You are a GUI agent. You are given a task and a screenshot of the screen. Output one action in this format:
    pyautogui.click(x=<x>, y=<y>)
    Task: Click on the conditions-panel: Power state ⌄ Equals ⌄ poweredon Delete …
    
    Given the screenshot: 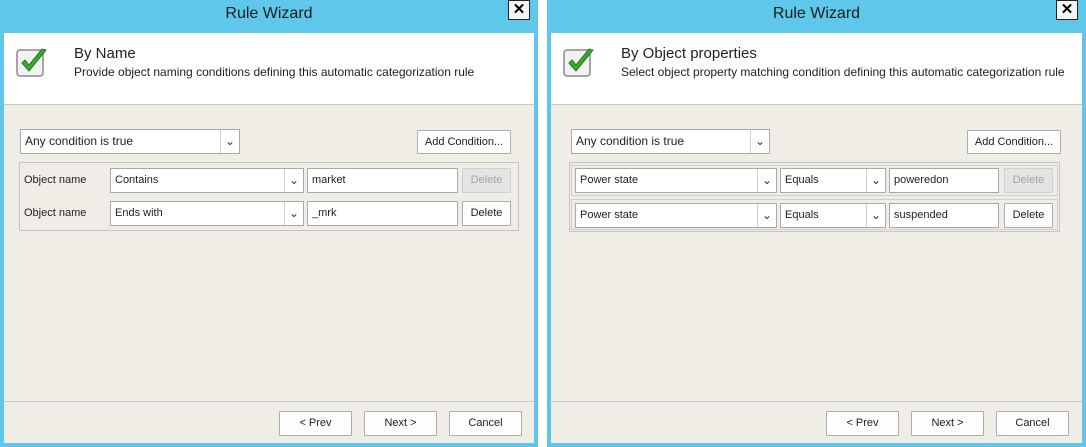 What is the action you would take?
    pyautogui.click(x=814, y=197)
    